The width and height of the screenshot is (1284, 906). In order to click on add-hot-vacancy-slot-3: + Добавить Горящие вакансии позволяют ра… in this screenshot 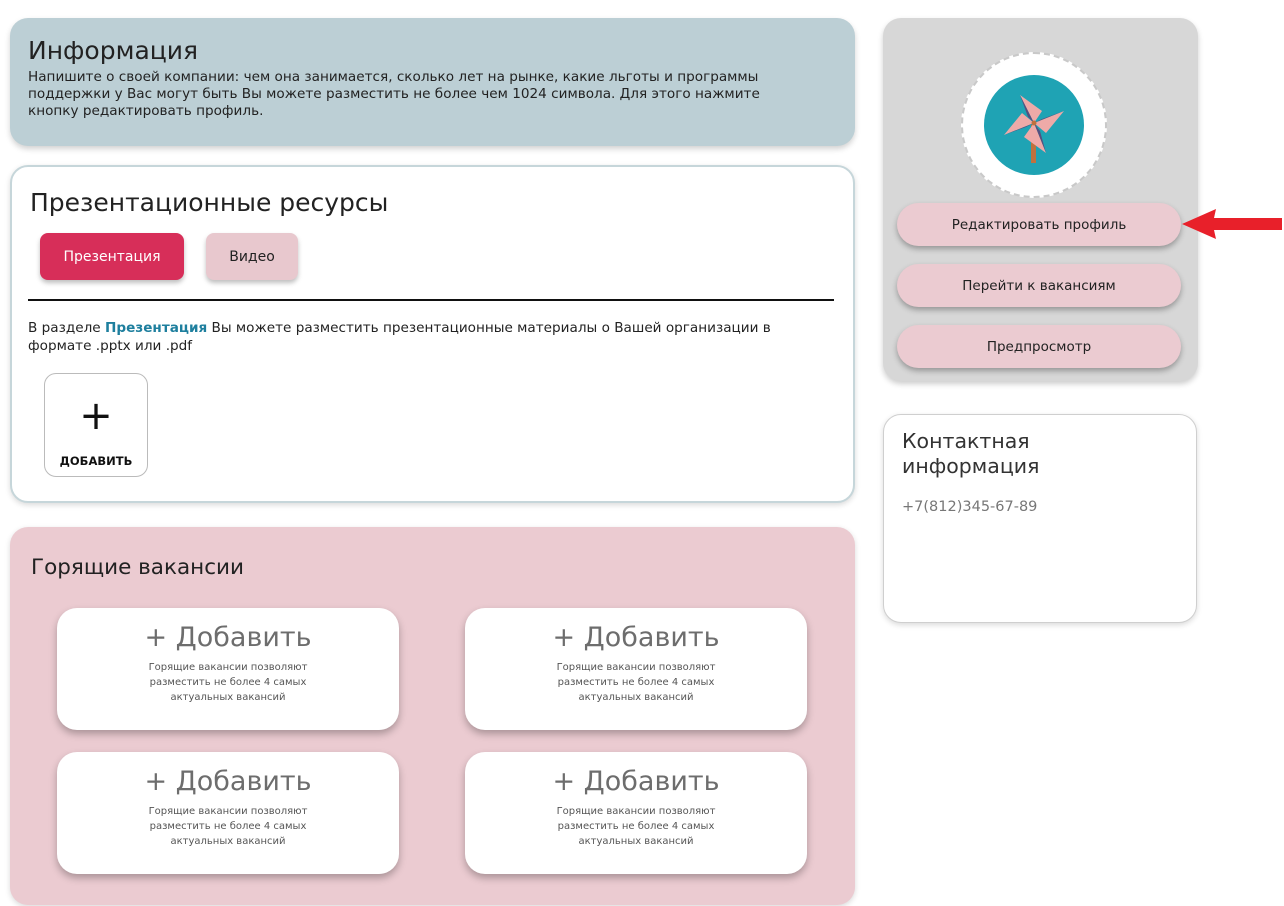, I will do `click(228, 813)`.